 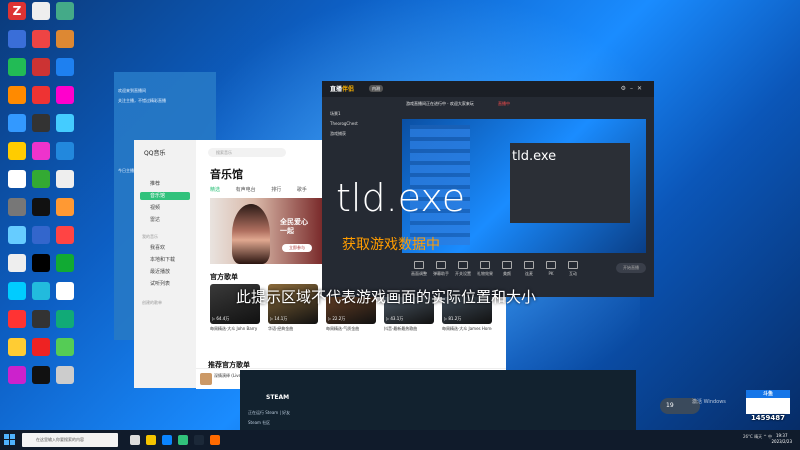 What do you see at coordinates (768, 418) in the screenshot?
I see `room-number: 1459487` at bounding box center [768, 418].